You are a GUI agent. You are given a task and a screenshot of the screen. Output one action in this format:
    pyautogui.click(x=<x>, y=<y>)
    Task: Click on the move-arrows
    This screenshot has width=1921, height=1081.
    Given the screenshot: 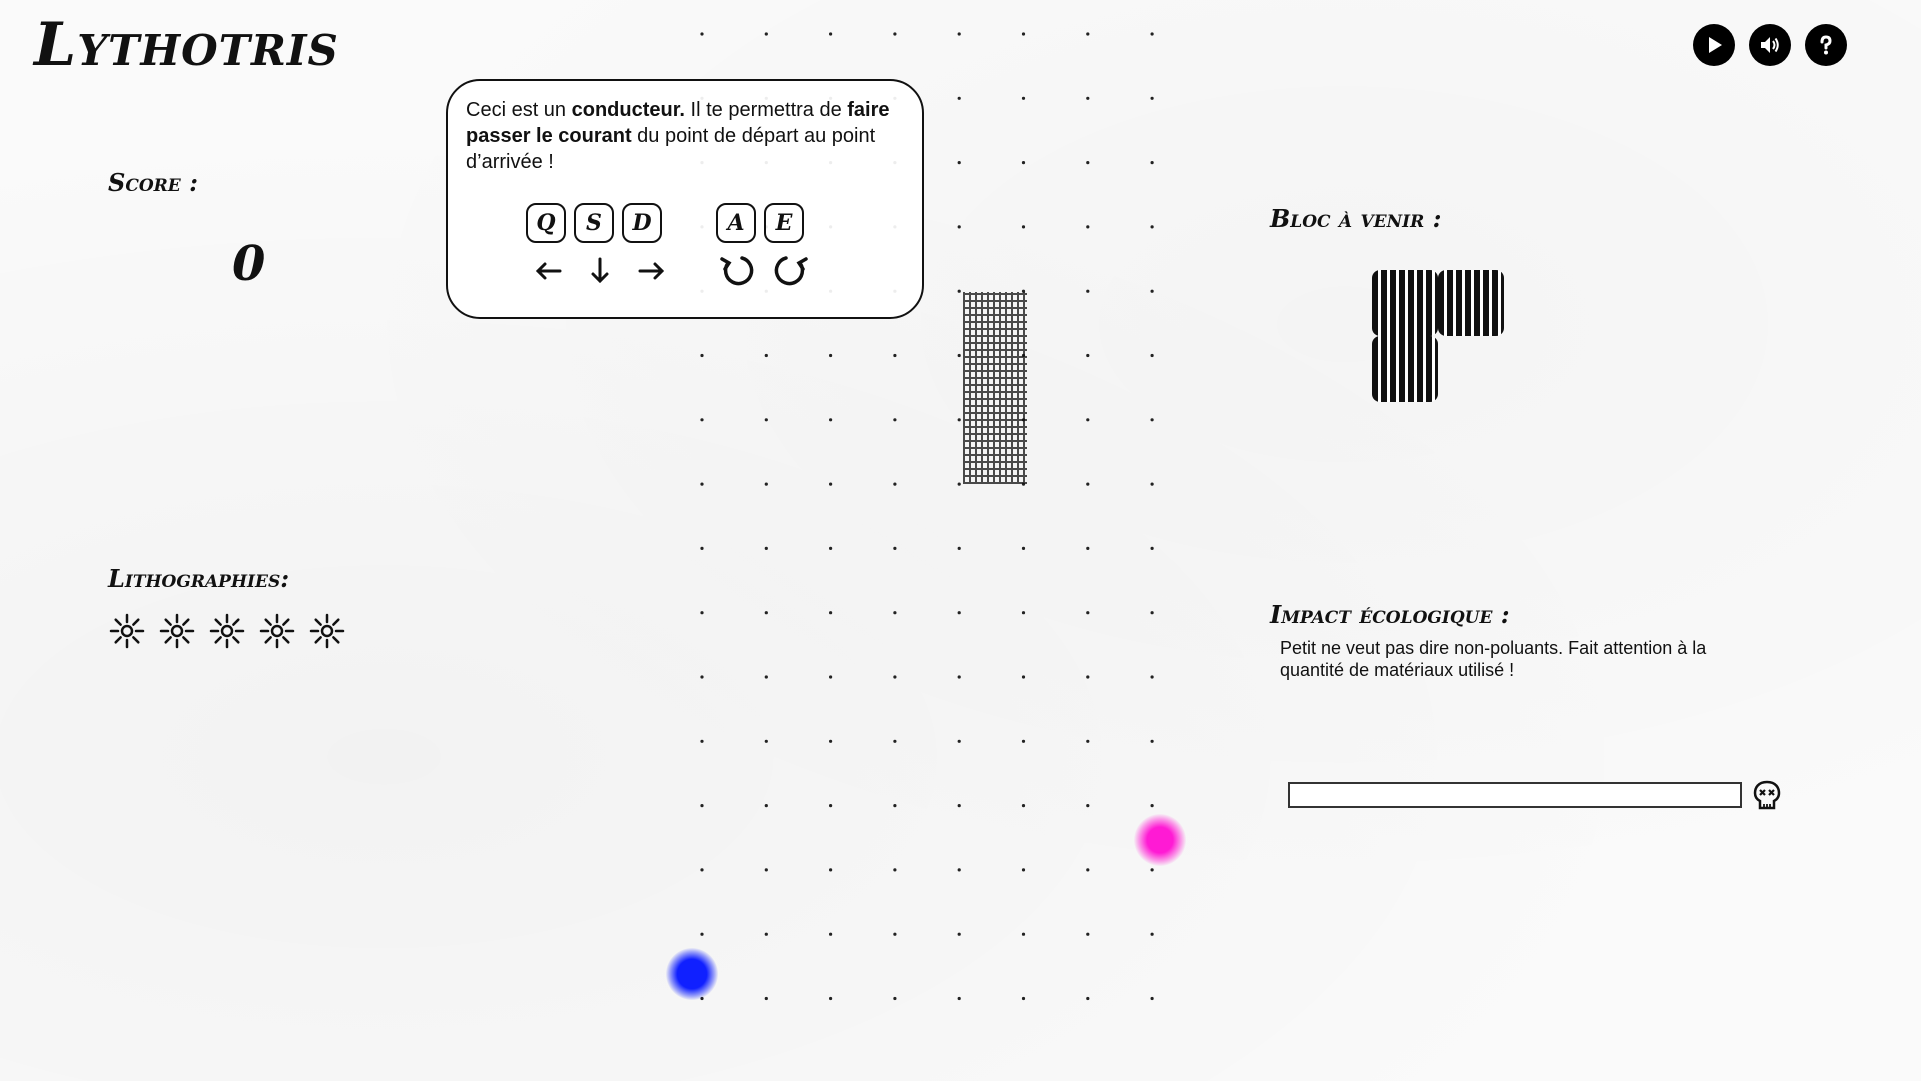 What is the action you would take?
    pyautogui.click(x=600, y=271)
    